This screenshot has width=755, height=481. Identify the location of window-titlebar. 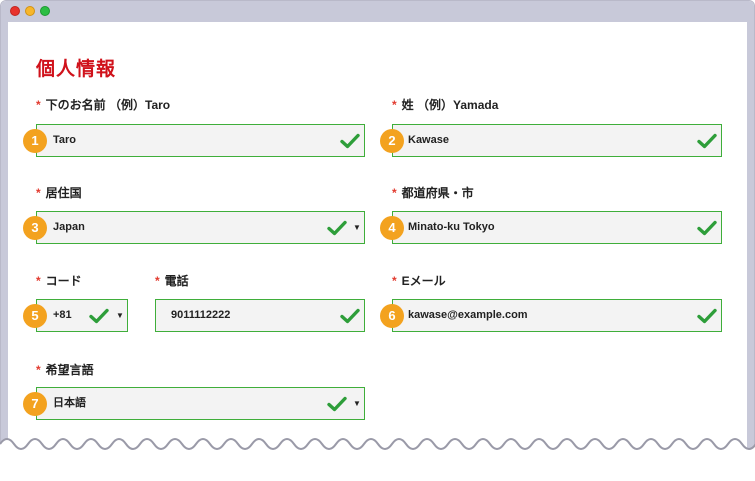
(377, 11).